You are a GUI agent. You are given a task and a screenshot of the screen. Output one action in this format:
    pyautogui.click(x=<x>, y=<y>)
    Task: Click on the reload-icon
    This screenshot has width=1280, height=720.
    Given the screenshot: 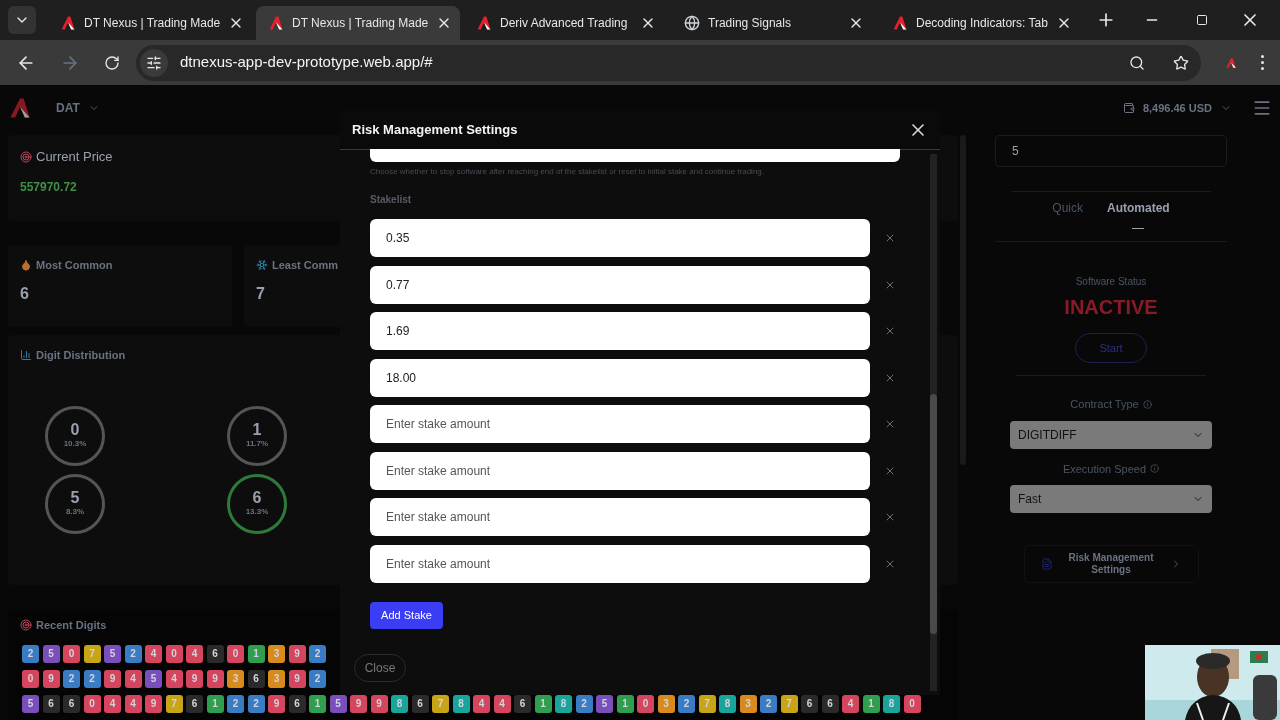 What is the action you would take?
    pyautogui.click(x=112, y=62)
    